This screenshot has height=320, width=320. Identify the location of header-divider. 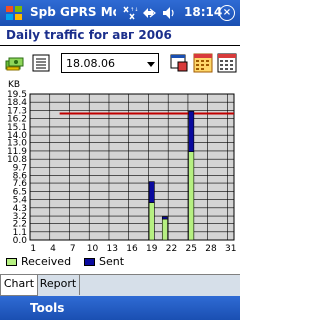
(120, 45).